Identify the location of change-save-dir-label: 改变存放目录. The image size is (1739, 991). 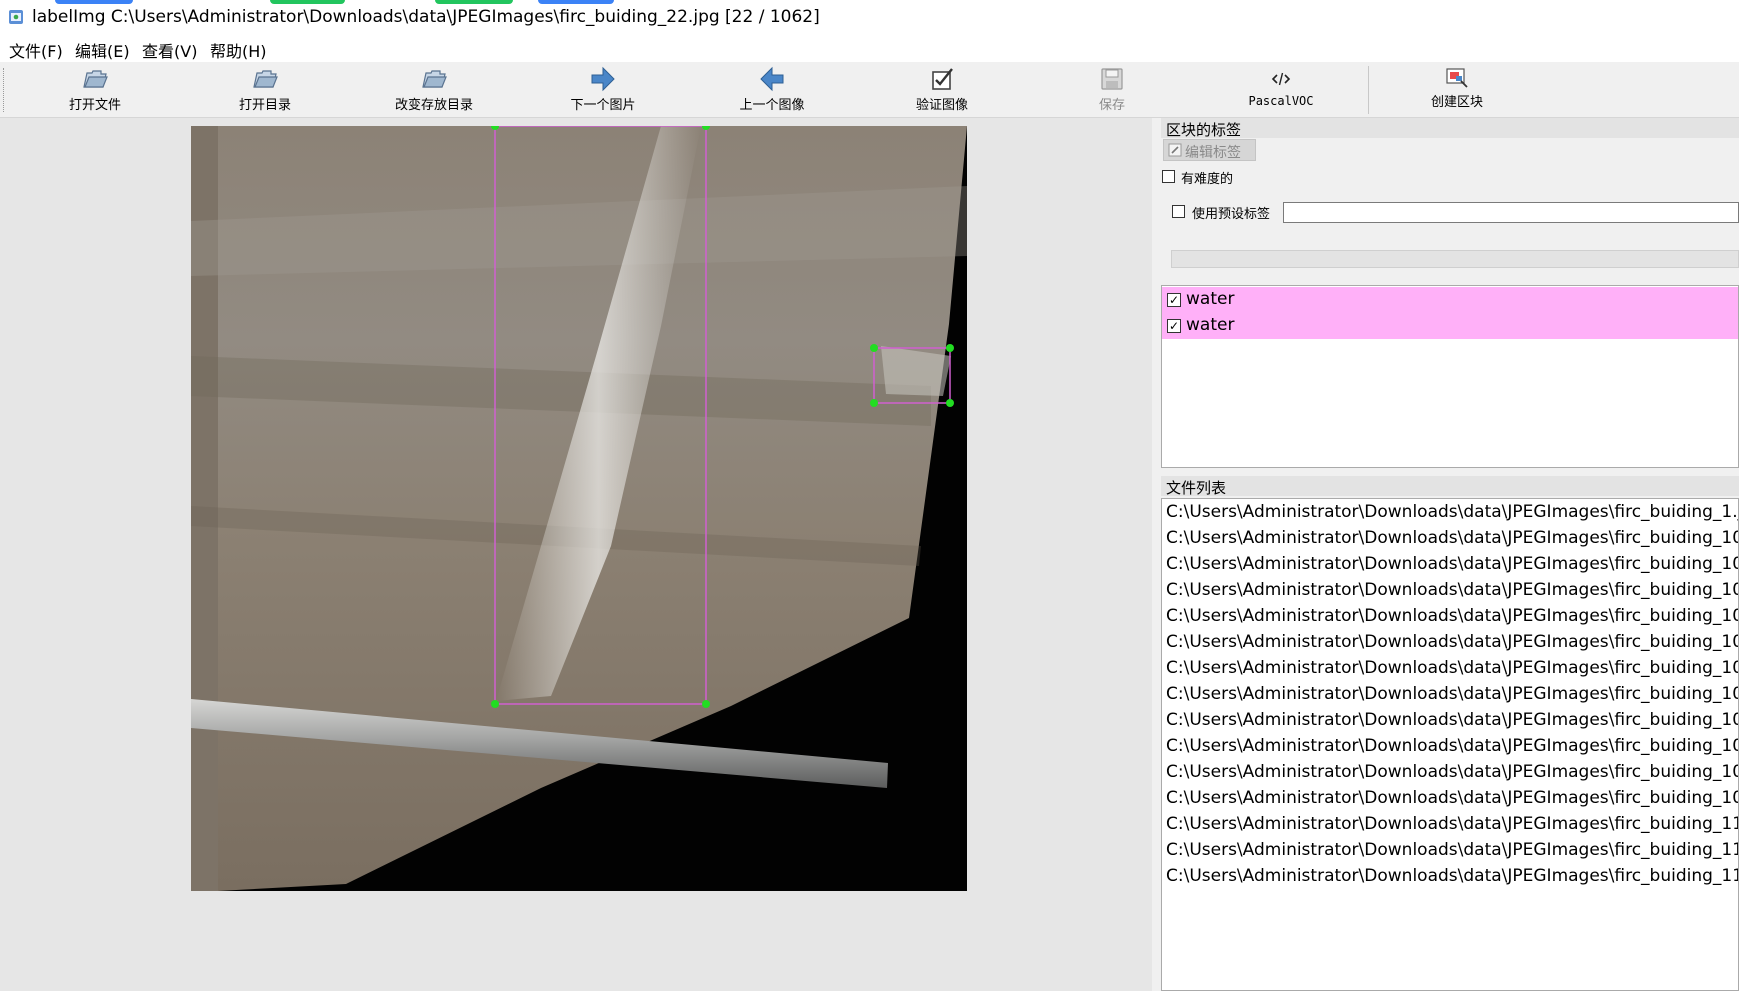
(433, 105).